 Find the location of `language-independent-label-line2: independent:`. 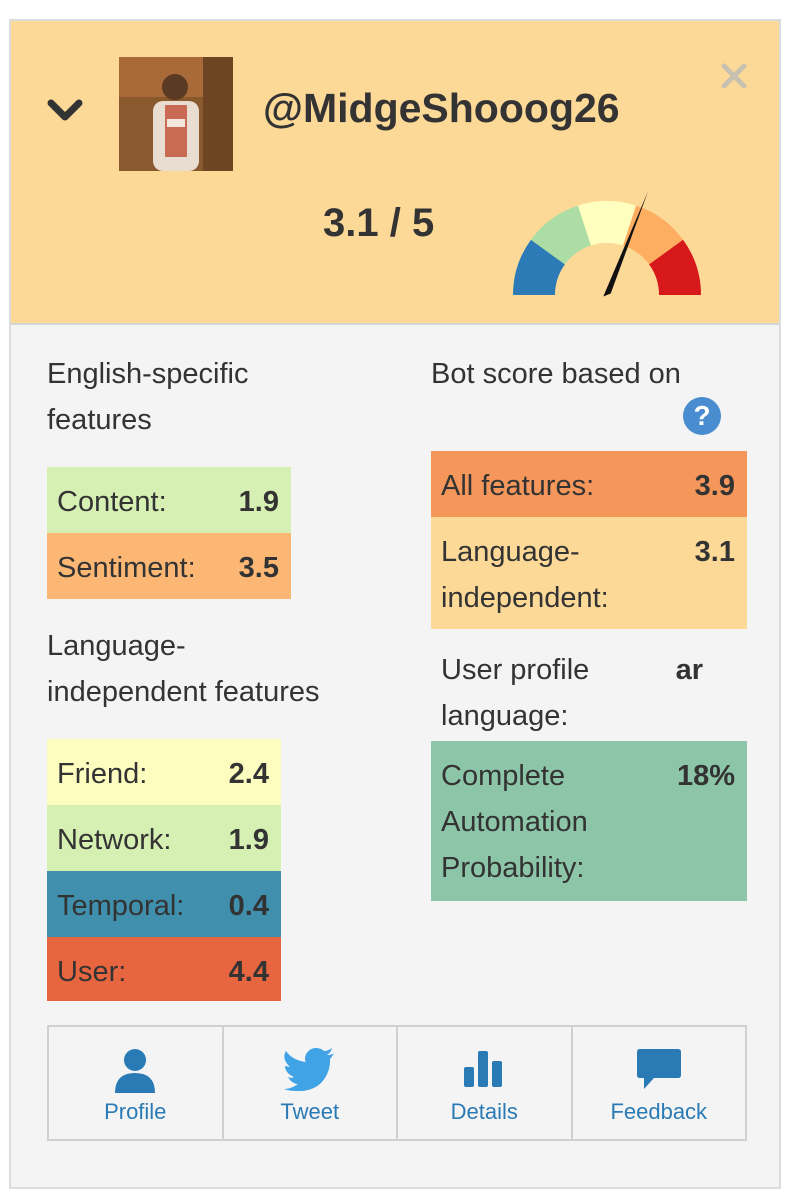

language-independent-label-line2: independent: is located at coordinates (525, 598).